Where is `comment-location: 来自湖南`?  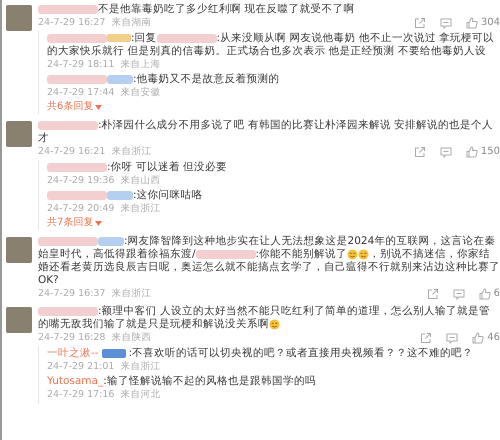
comment-location: 来自湖南 is located at coordinates (131, 23).